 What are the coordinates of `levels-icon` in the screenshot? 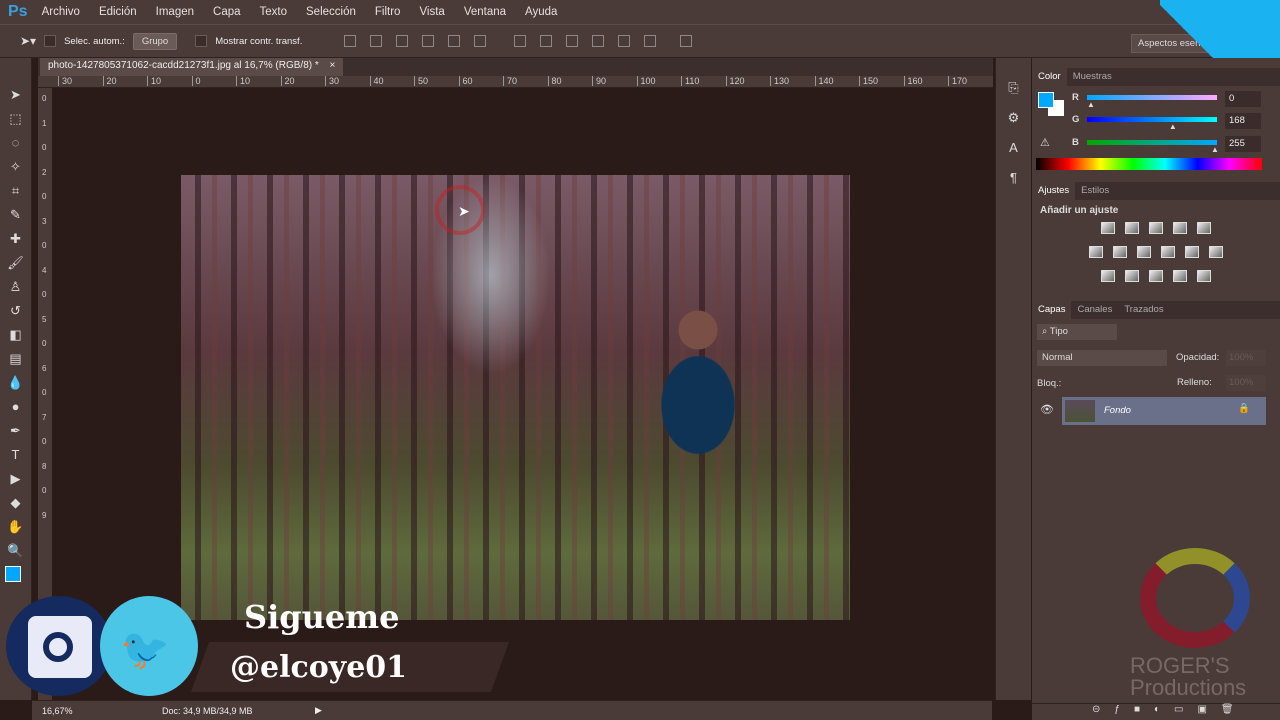 It's located at (1132, 228).